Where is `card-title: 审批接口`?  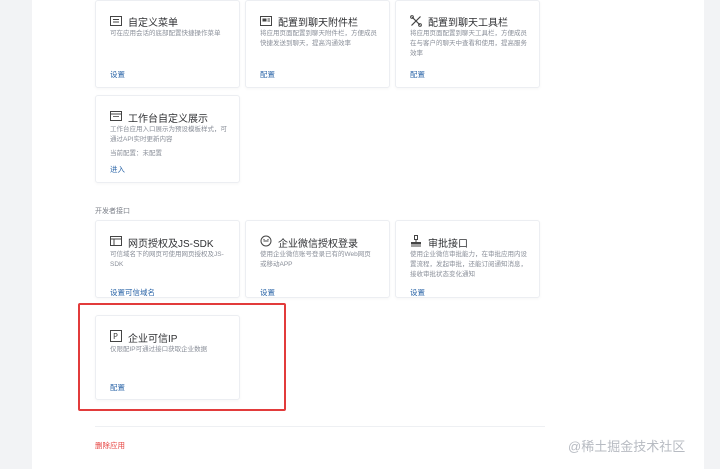
card-title: 审批接口 is located at coordinates (448, 244).